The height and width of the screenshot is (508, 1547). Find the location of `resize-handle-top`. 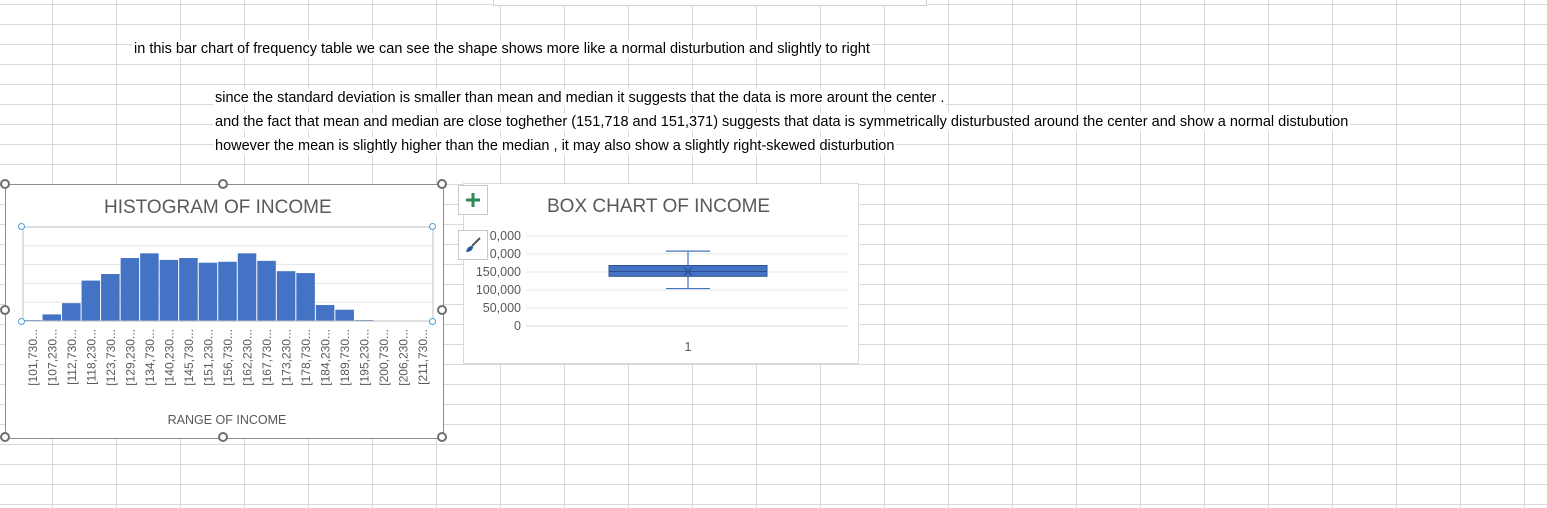

resize-handle-top is located at coordinates (223, 184).